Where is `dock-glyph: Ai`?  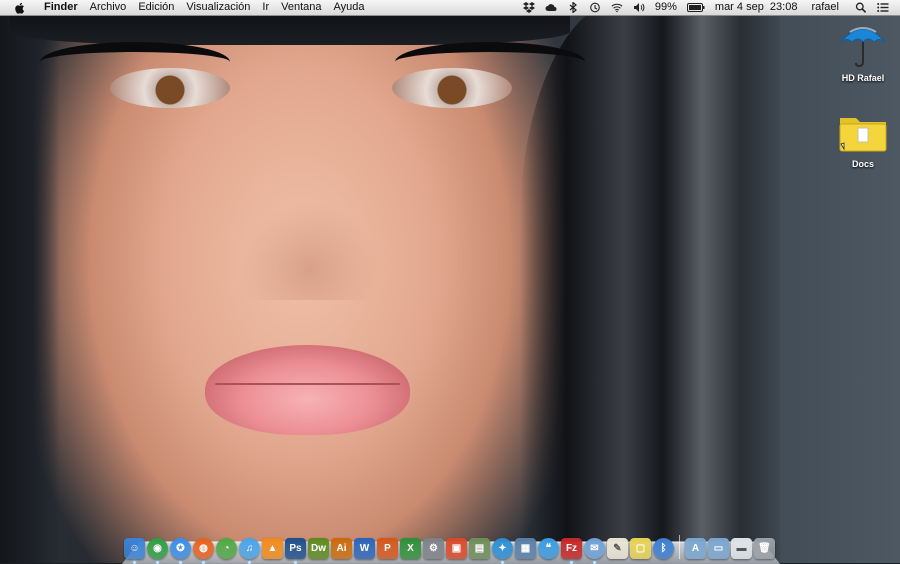 dock-glyph: Ai is located at coordinates (341, 548).